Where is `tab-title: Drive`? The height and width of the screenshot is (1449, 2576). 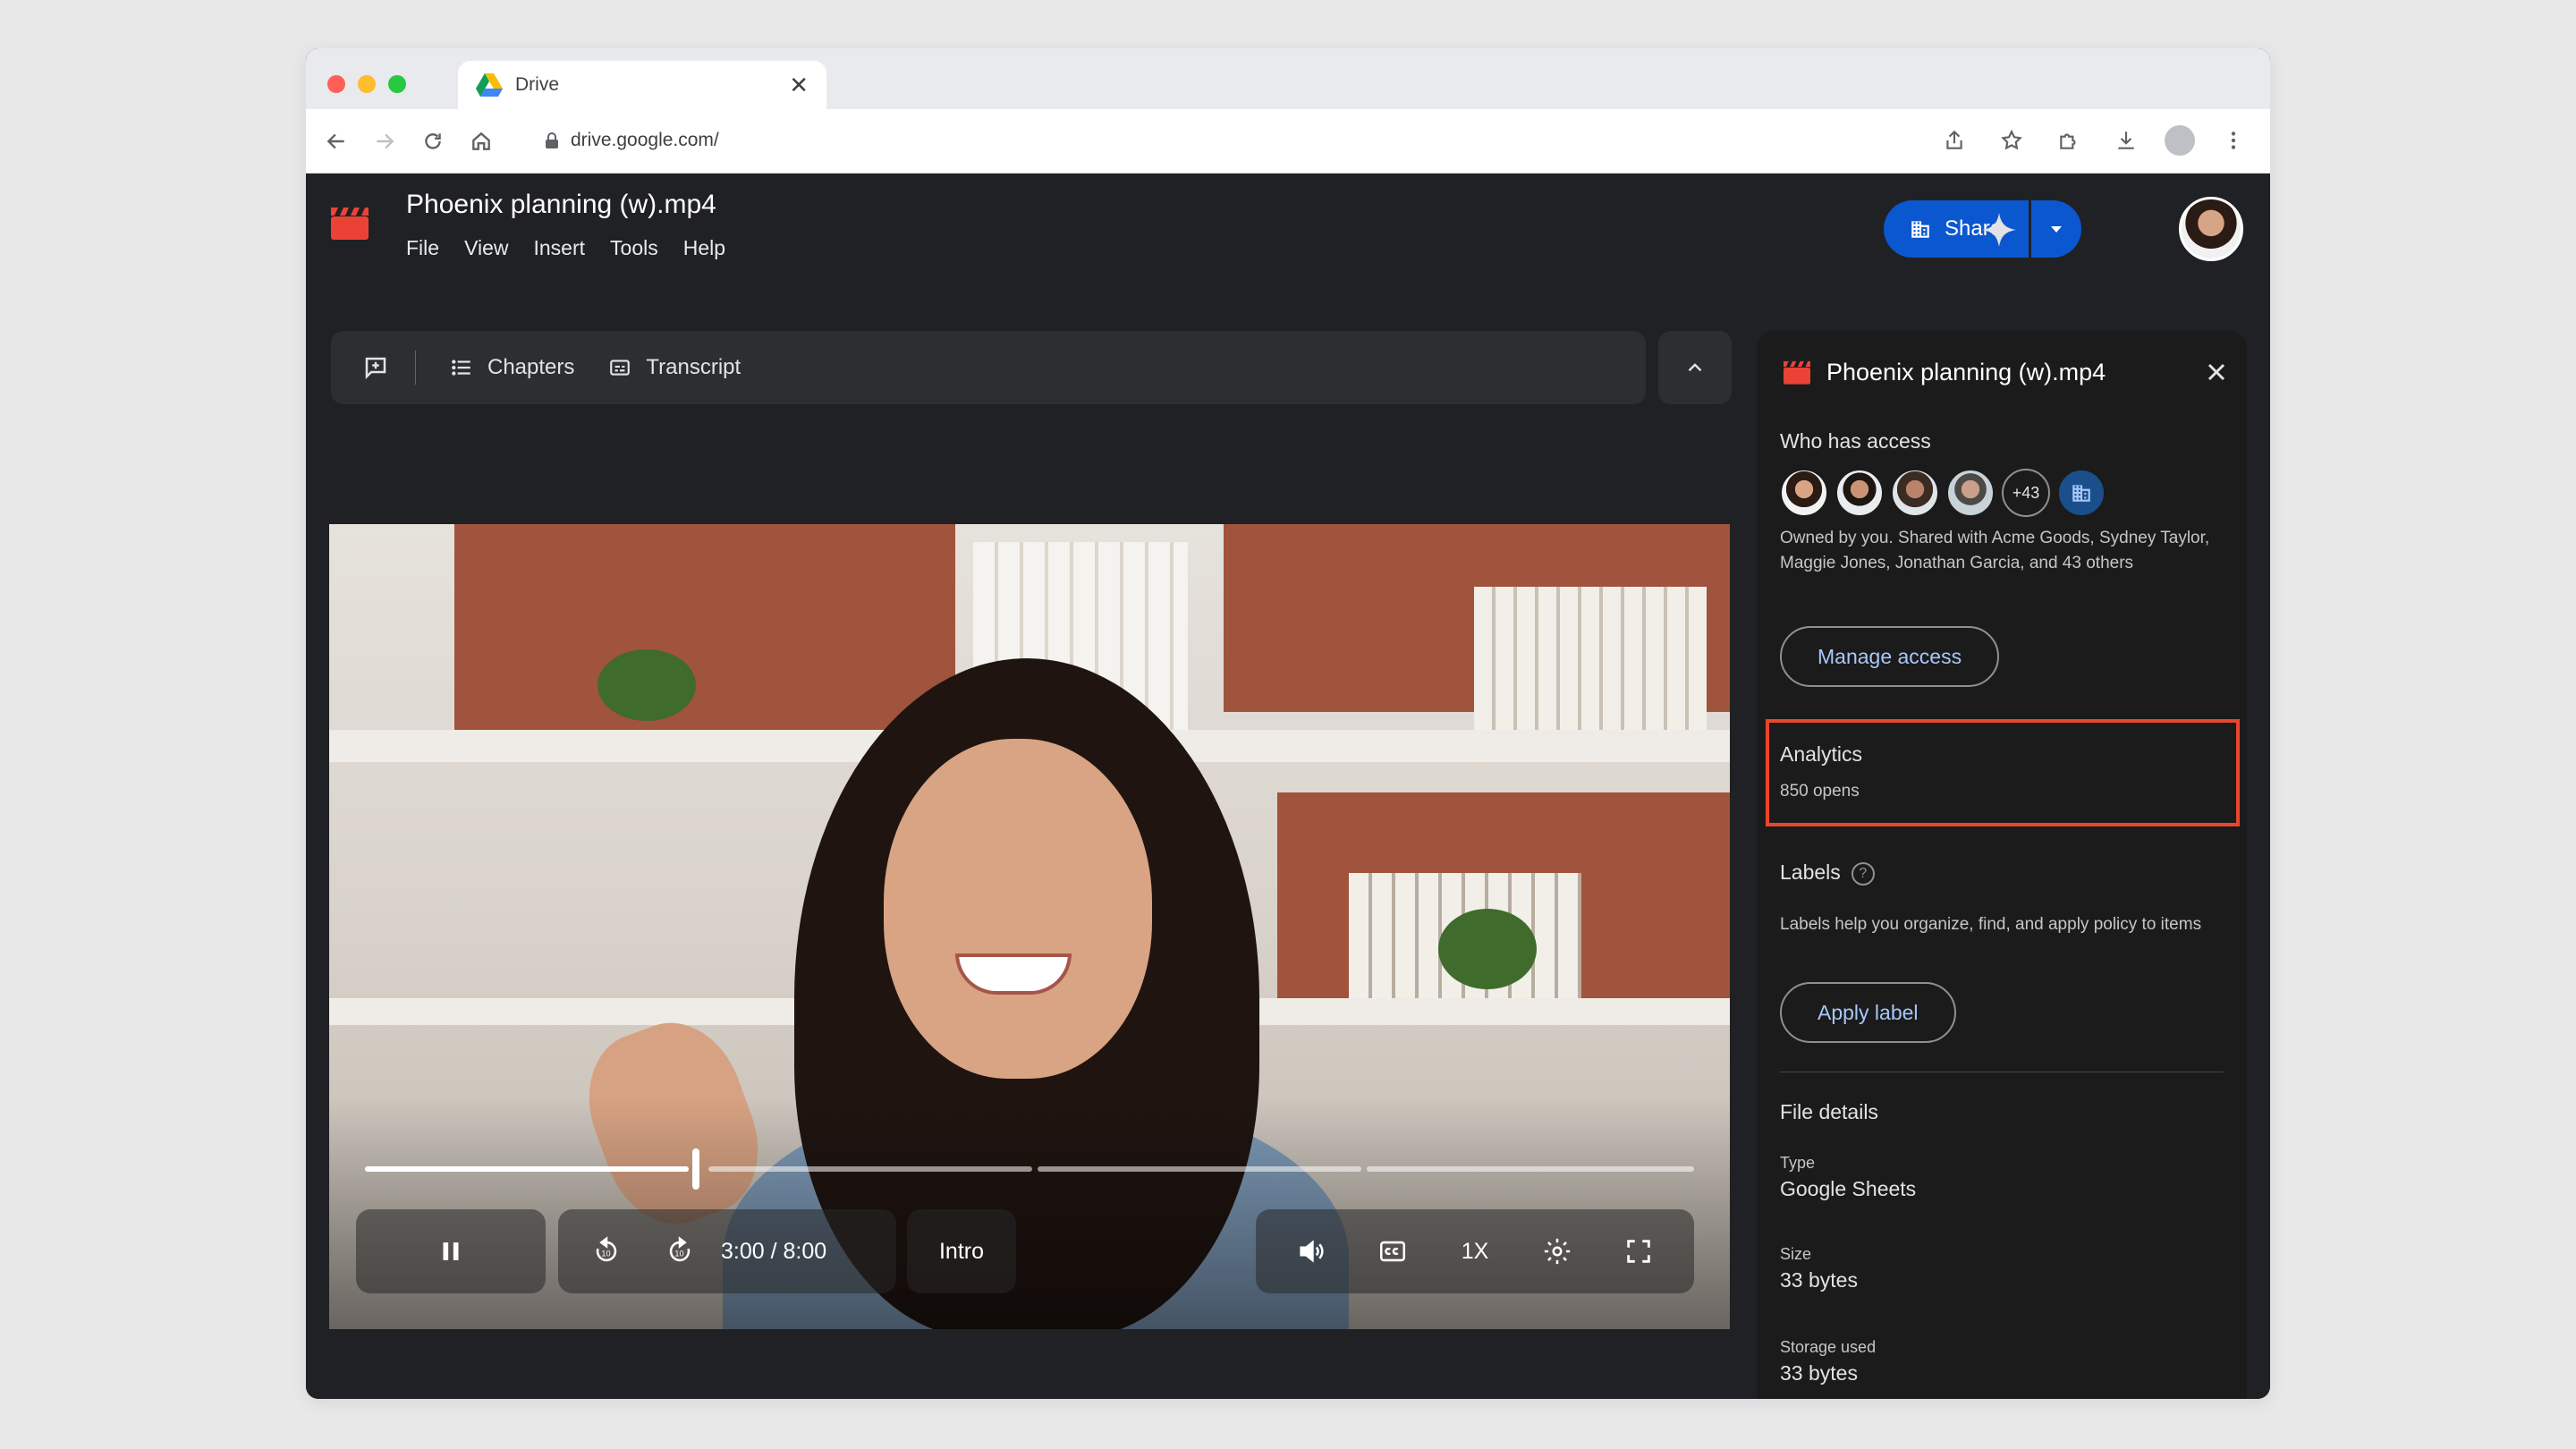 tab-title: Drive is located at coordinates (537, 84).